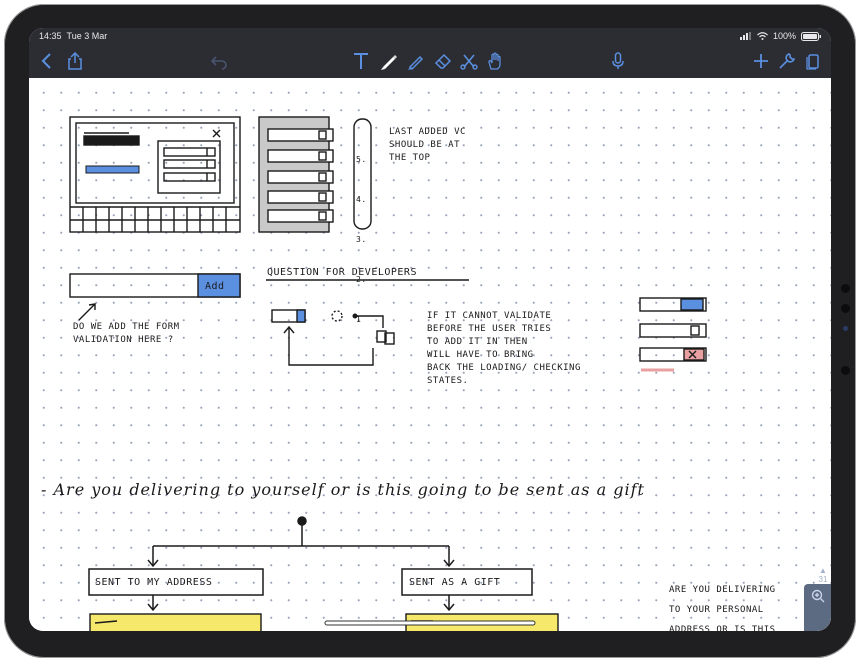  What do you see at coordinates (817, 607) in the screenshot?
I see `zoom-button` at bounding box center [817, 607].